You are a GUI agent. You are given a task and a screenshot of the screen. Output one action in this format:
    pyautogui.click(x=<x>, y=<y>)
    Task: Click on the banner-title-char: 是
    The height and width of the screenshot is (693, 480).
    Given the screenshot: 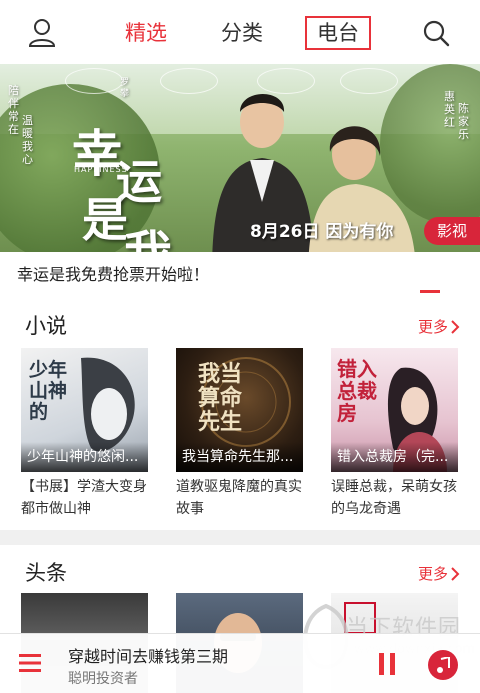 What is the action you would take?
    pyautogui.click(x=105, y=220)
    